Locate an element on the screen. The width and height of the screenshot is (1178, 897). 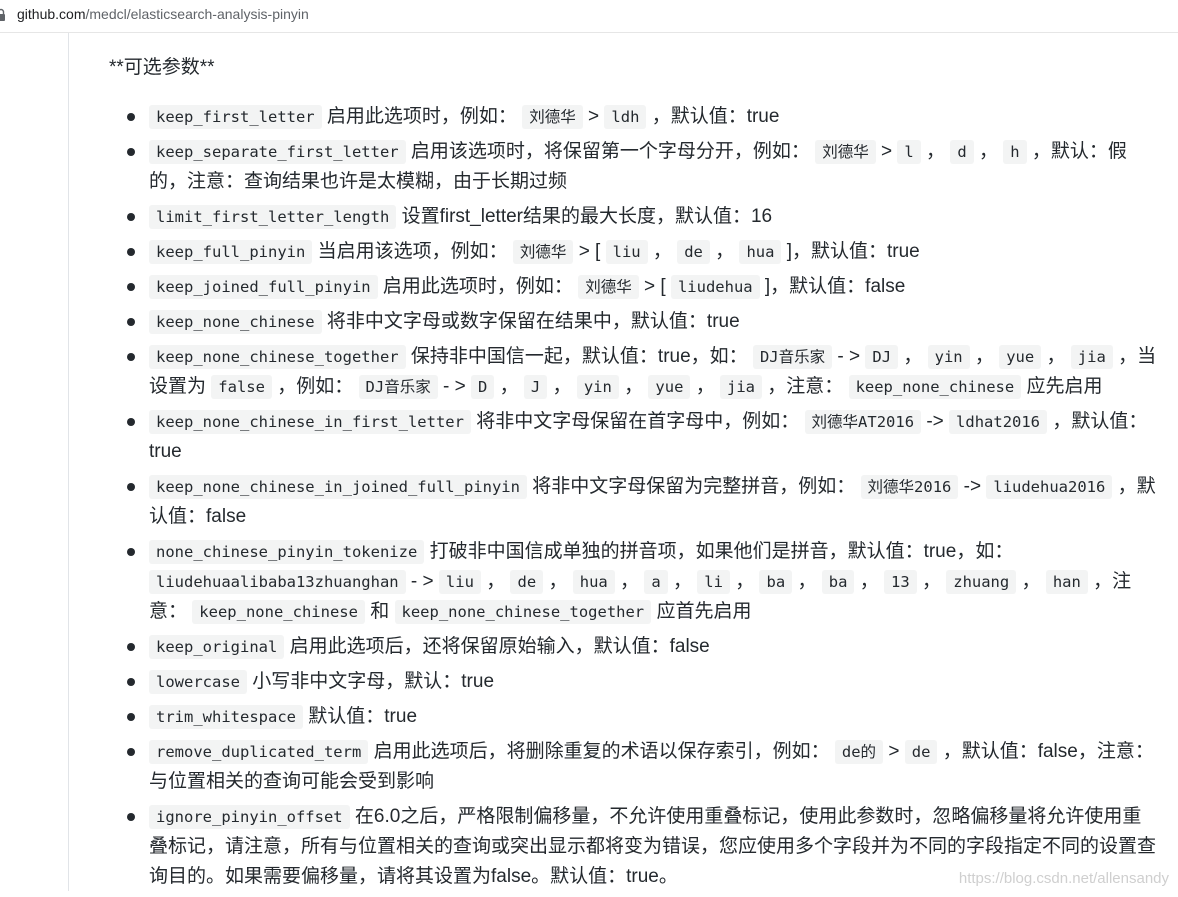
option-name: keep_original is located at coordinates (217, 647).